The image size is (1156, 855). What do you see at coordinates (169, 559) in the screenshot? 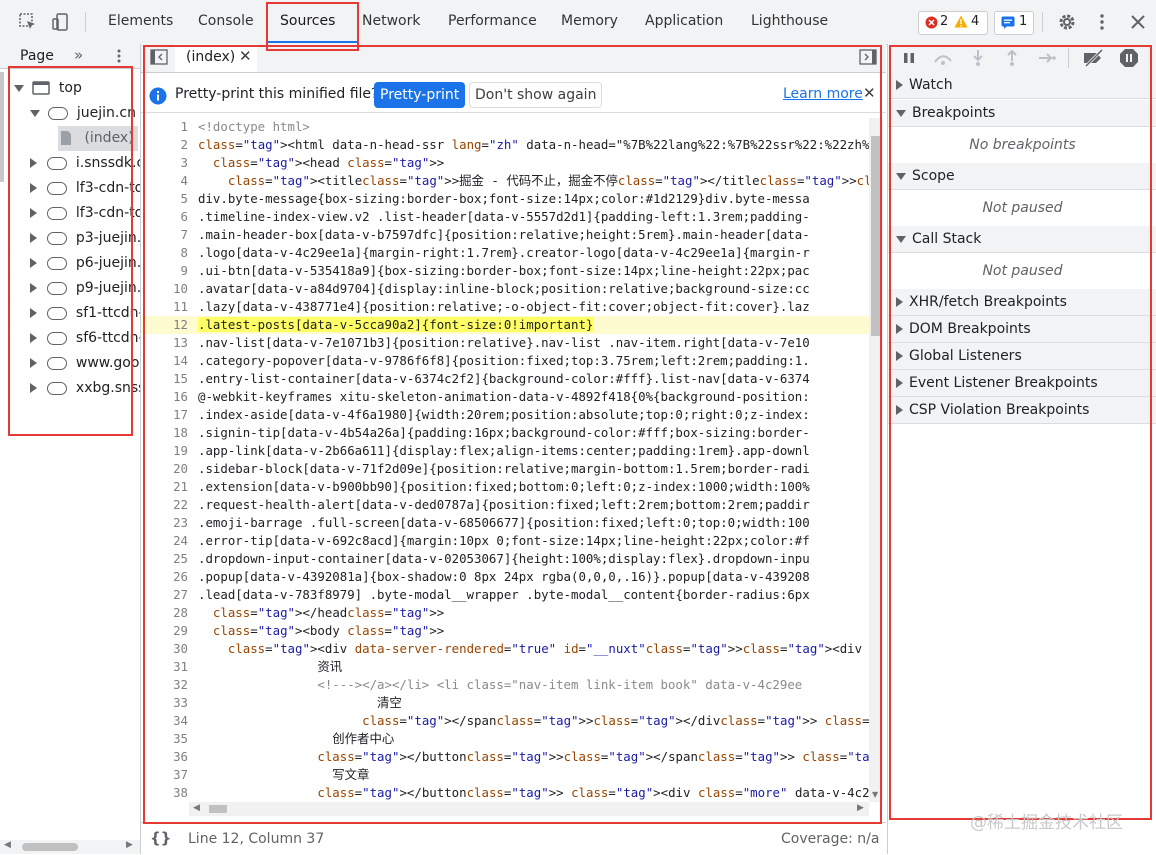
I see `line-number: 25` at bounding box center [169, 559].